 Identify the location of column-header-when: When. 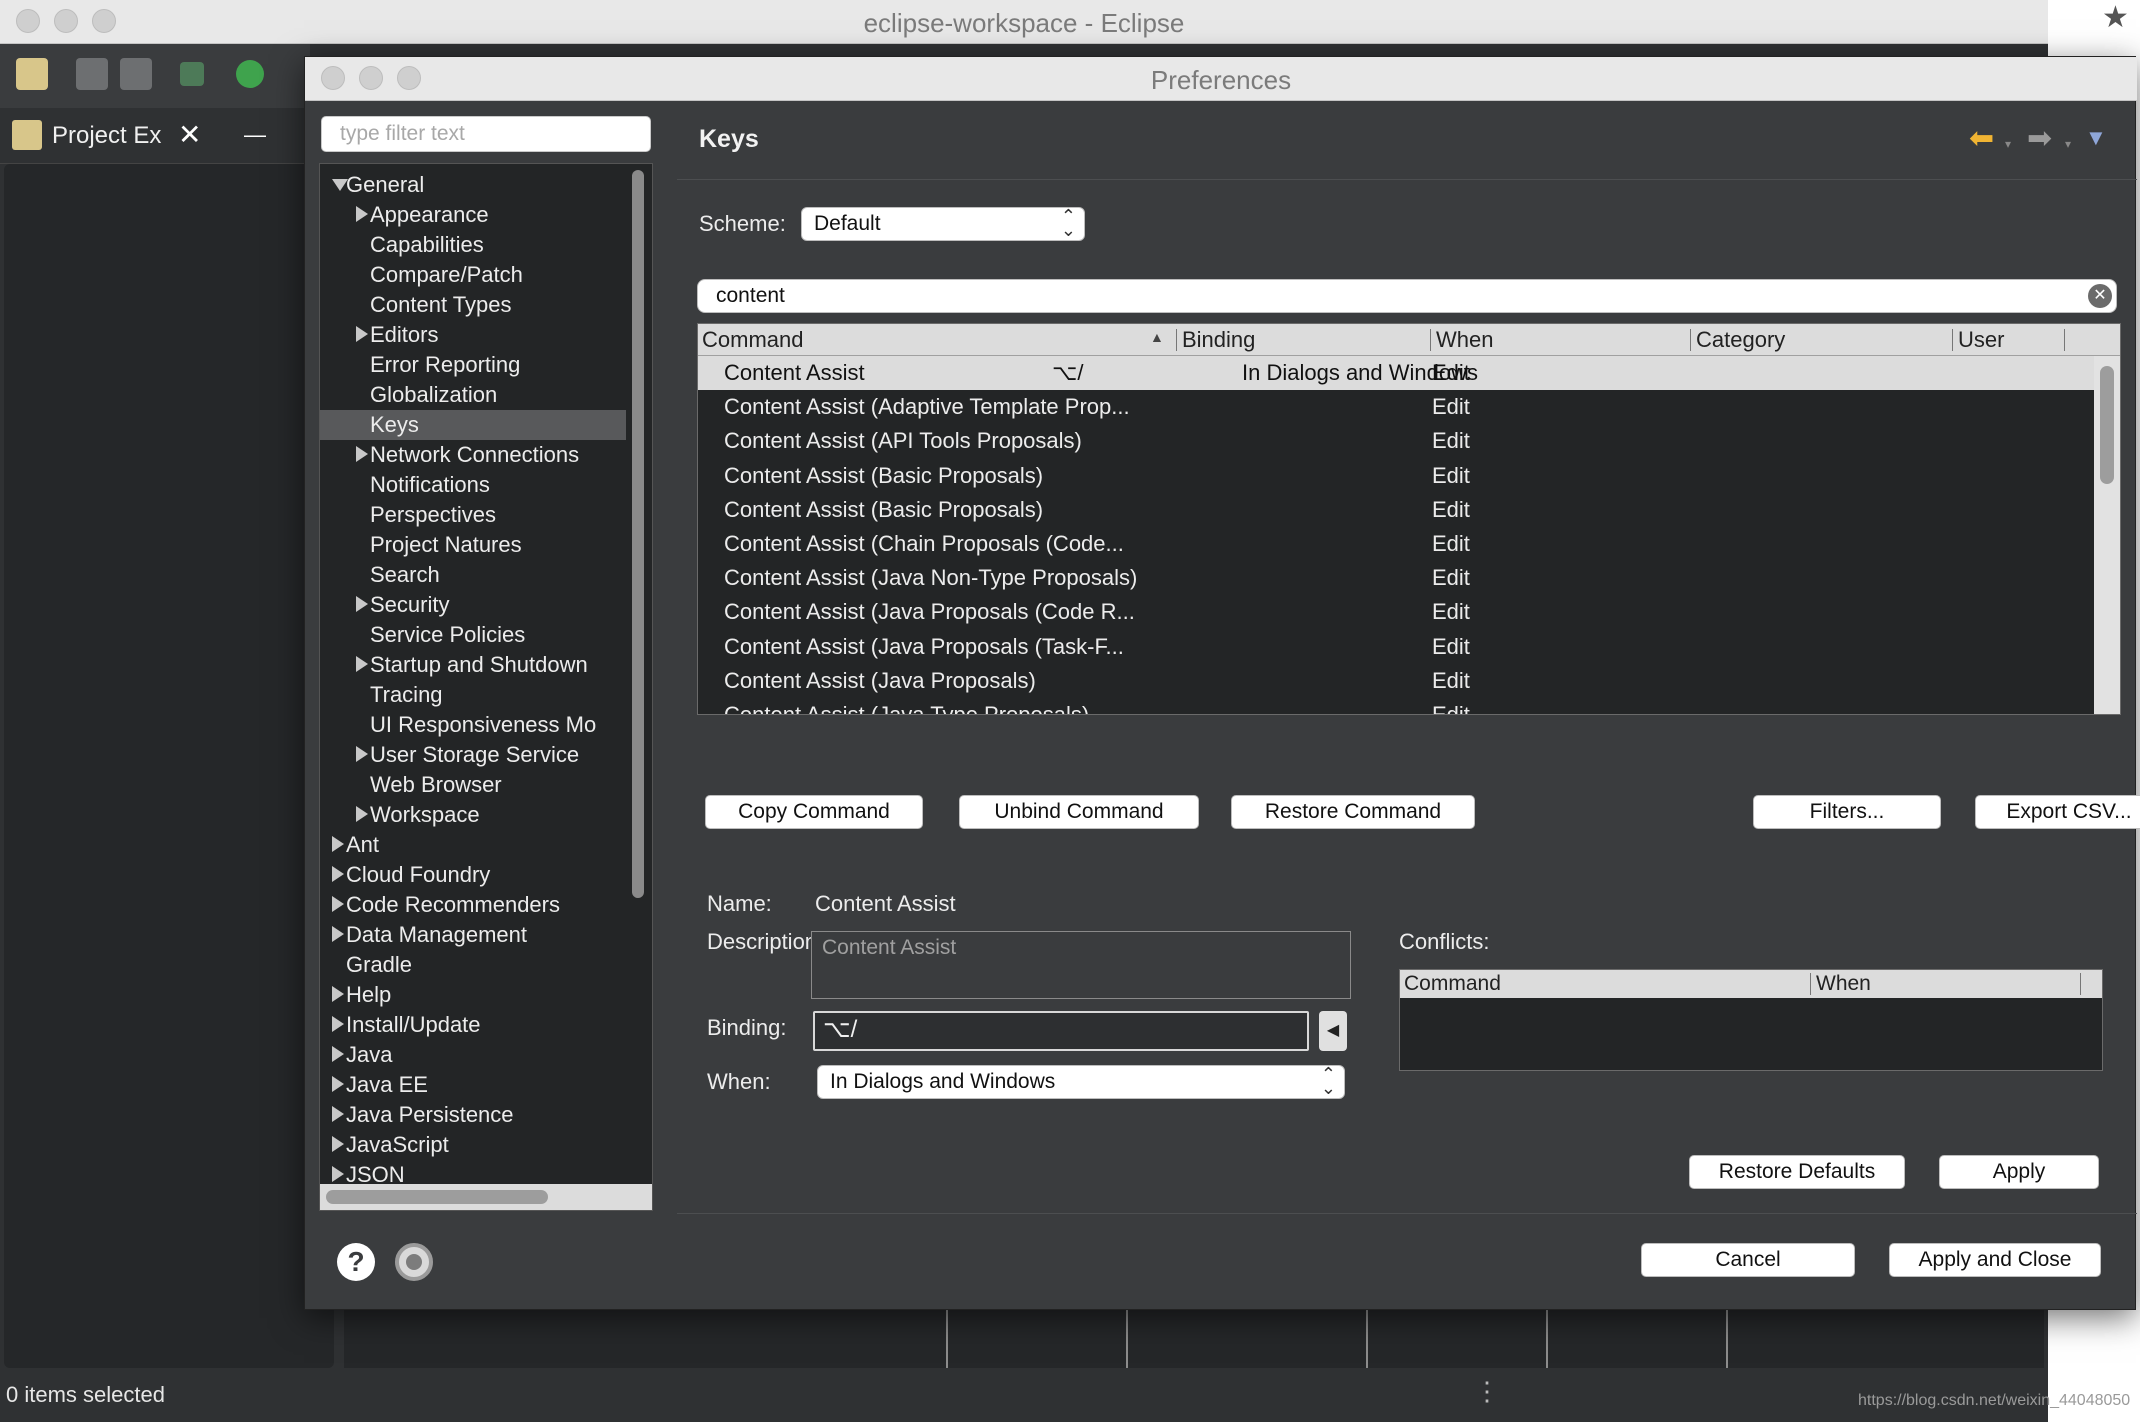
(1464, 340).